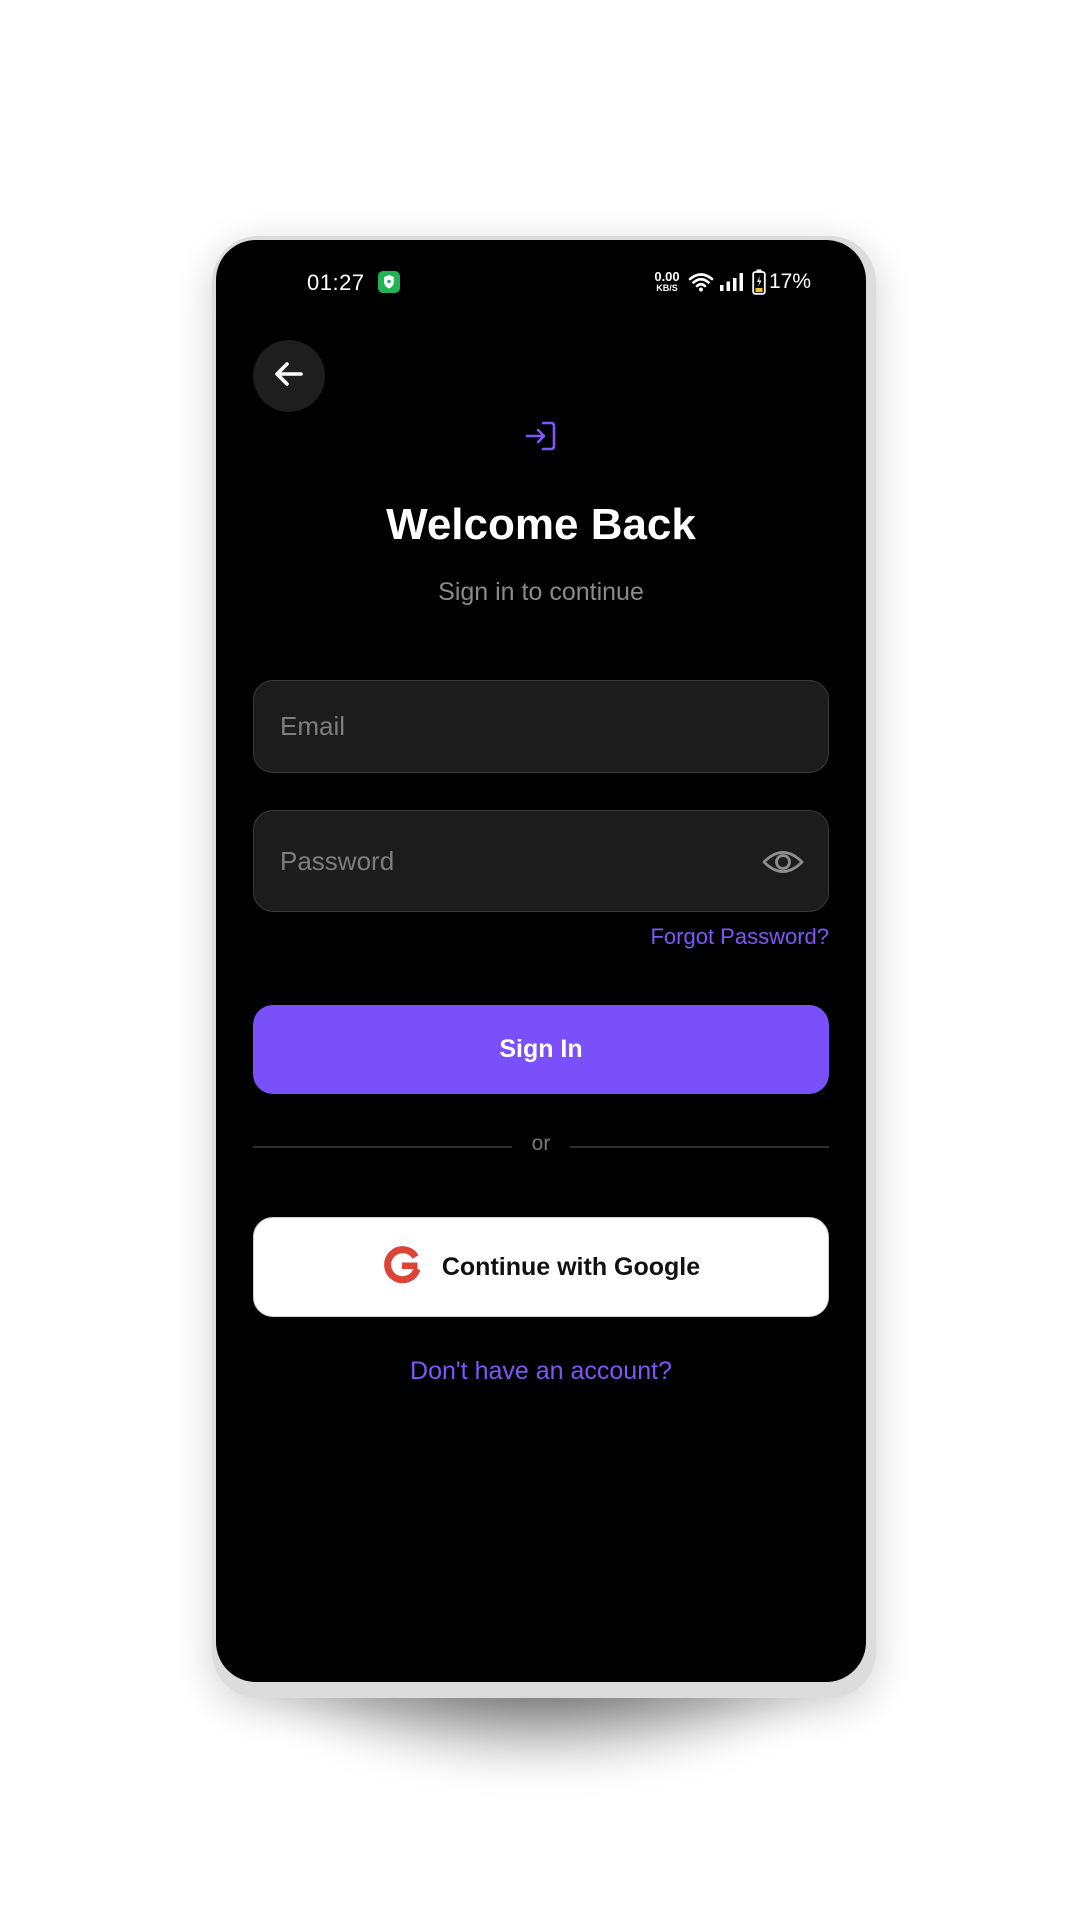 This screenshot has height=1920, width=1080. I want to click on arrow-left-icon, so click(289, 376).